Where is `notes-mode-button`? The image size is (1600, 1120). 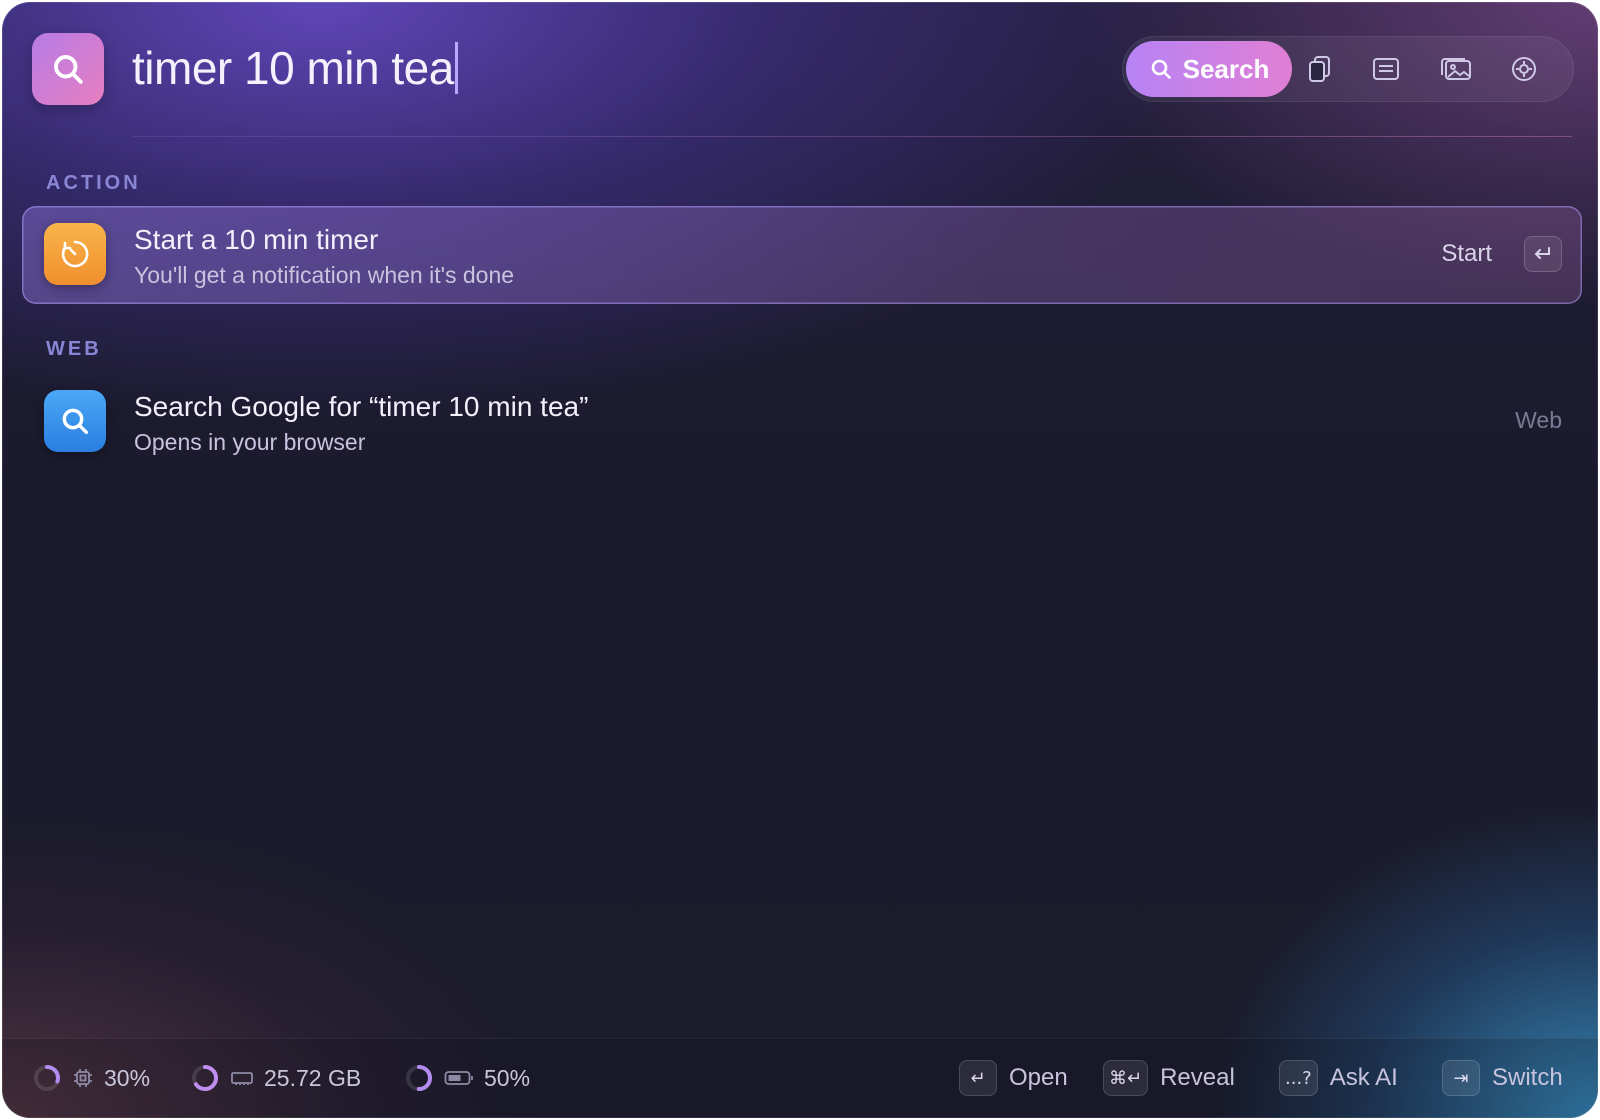 notes-mode-button is located at coordinates (1386, 69).